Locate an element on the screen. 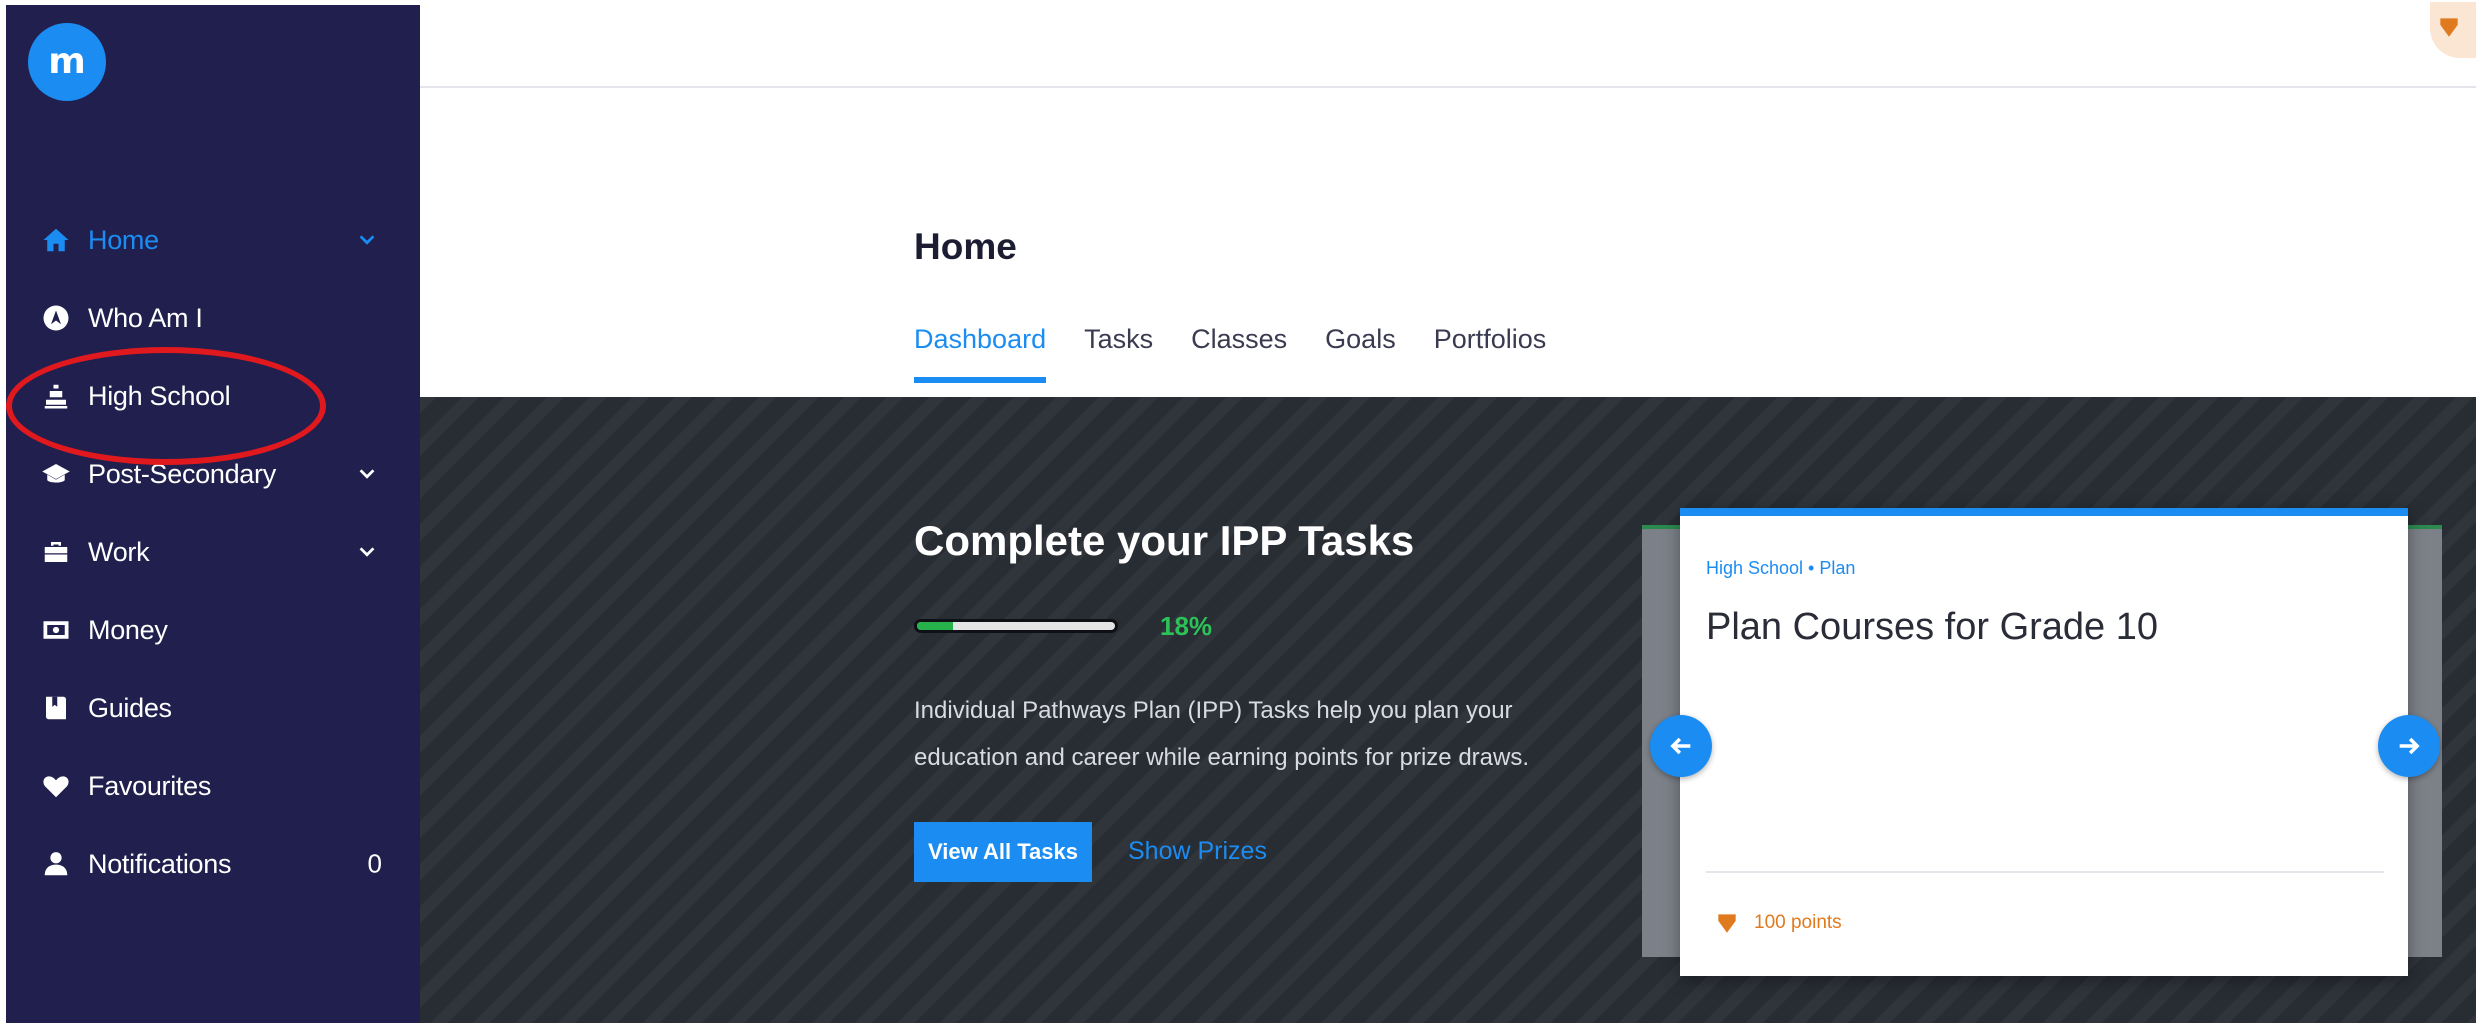  show-prizes-link: Show Prizes is located at coordinates (1197, 851).